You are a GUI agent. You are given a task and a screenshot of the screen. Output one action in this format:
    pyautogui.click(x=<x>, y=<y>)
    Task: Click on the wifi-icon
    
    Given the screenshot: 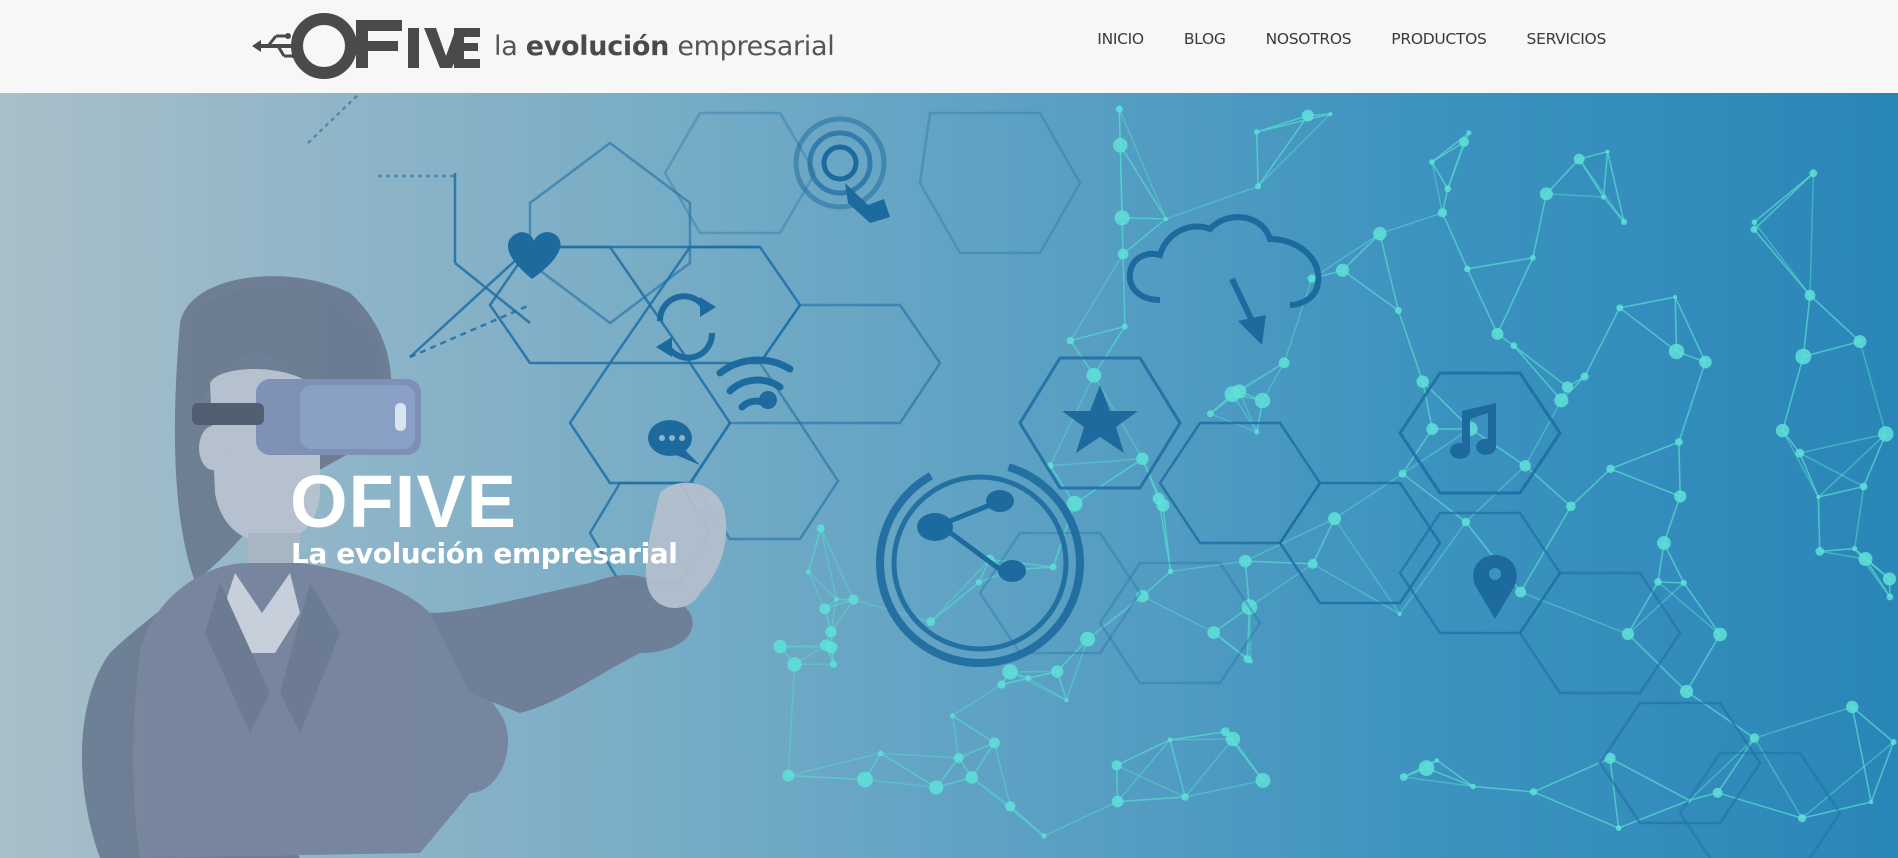 What is the action you would take?
    pyautogui.click(x=755, y=383)
    